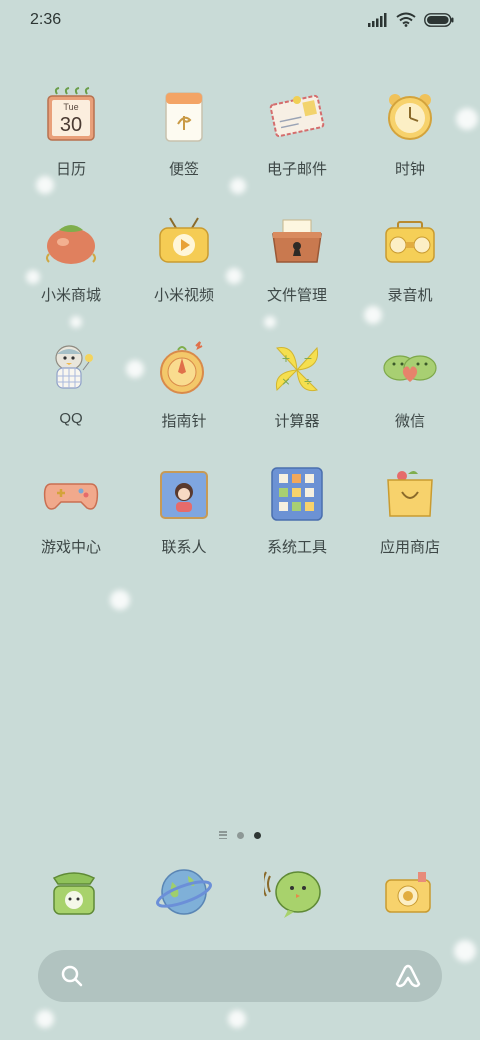 The image size is (480, 1040). I want to click on app-system-tools: 系统工具, so click(297, 519).